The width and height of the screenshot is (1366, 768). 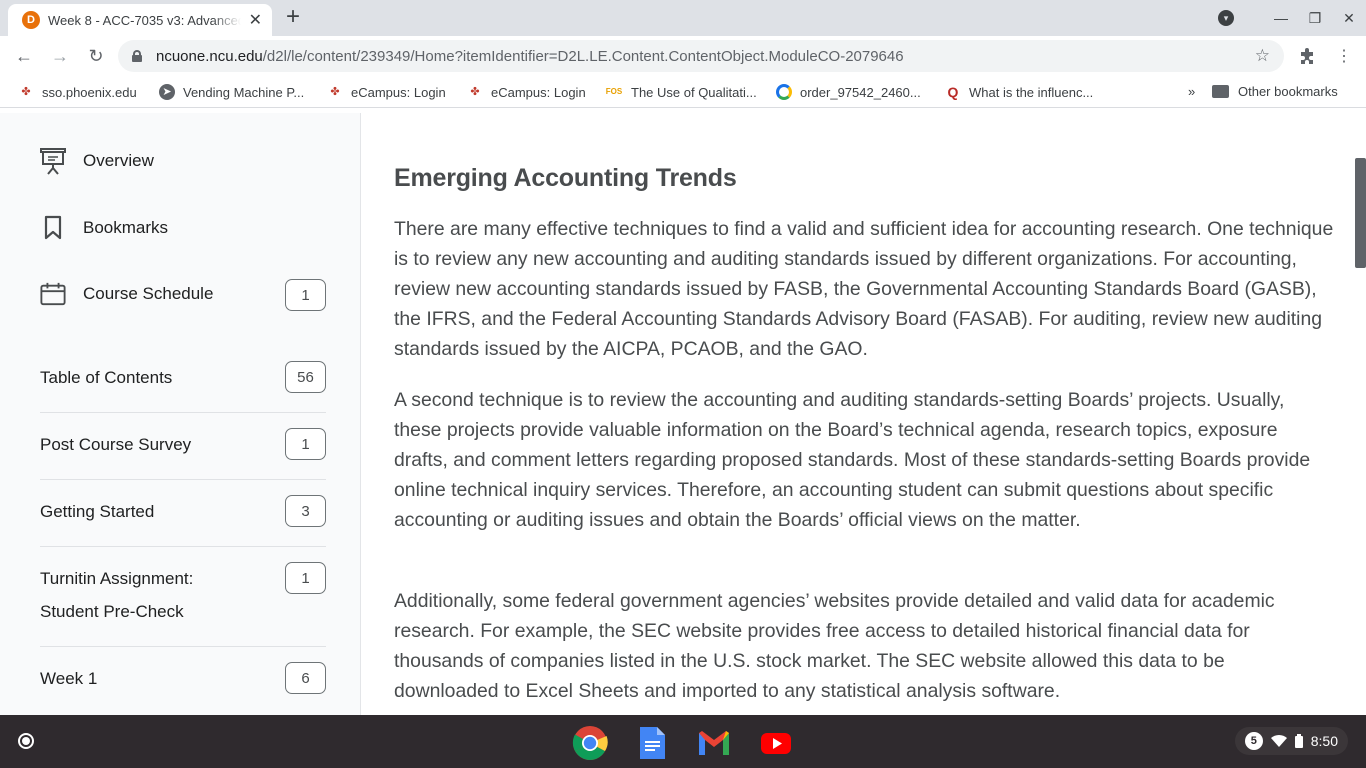 What do you see at coordinates (26, 741) in the screenshot?
I see `launcher-icon` at bounding box center [26, 741].